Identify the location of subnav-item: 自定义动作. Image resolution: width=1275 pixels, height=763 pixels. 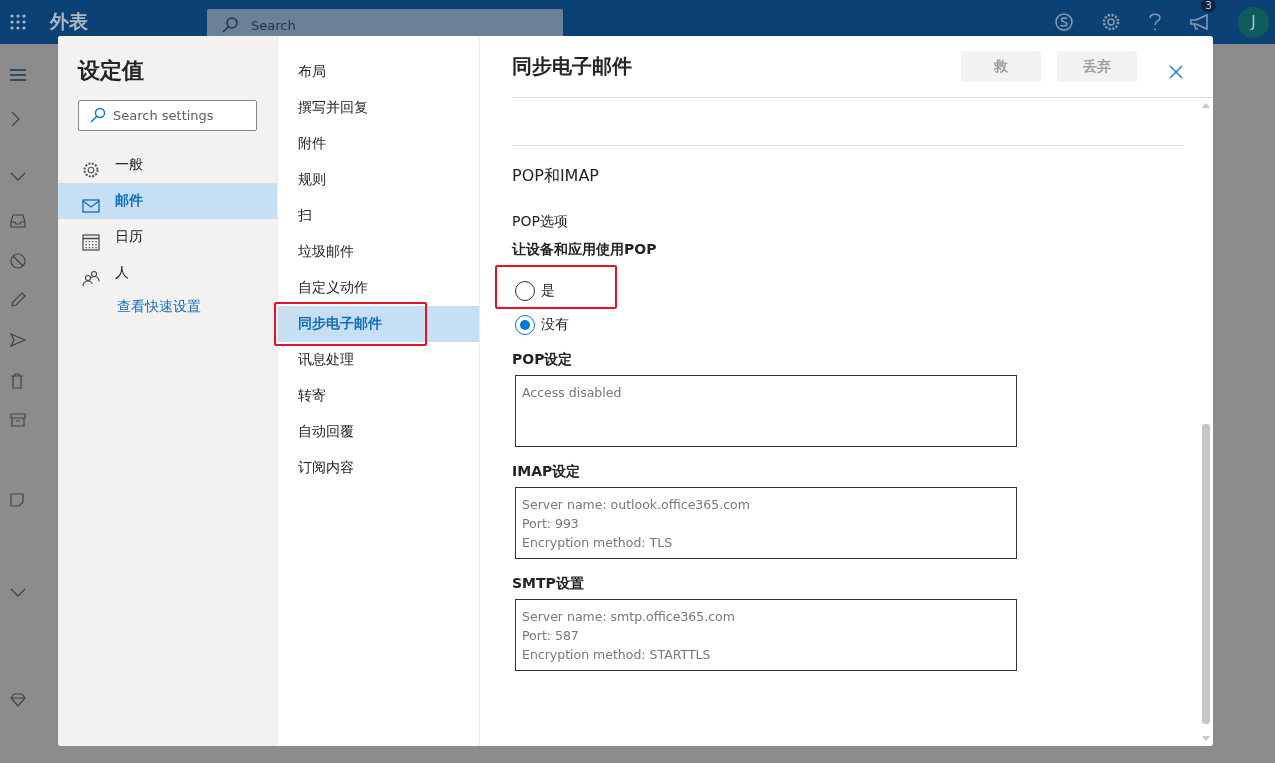
(378, 288).